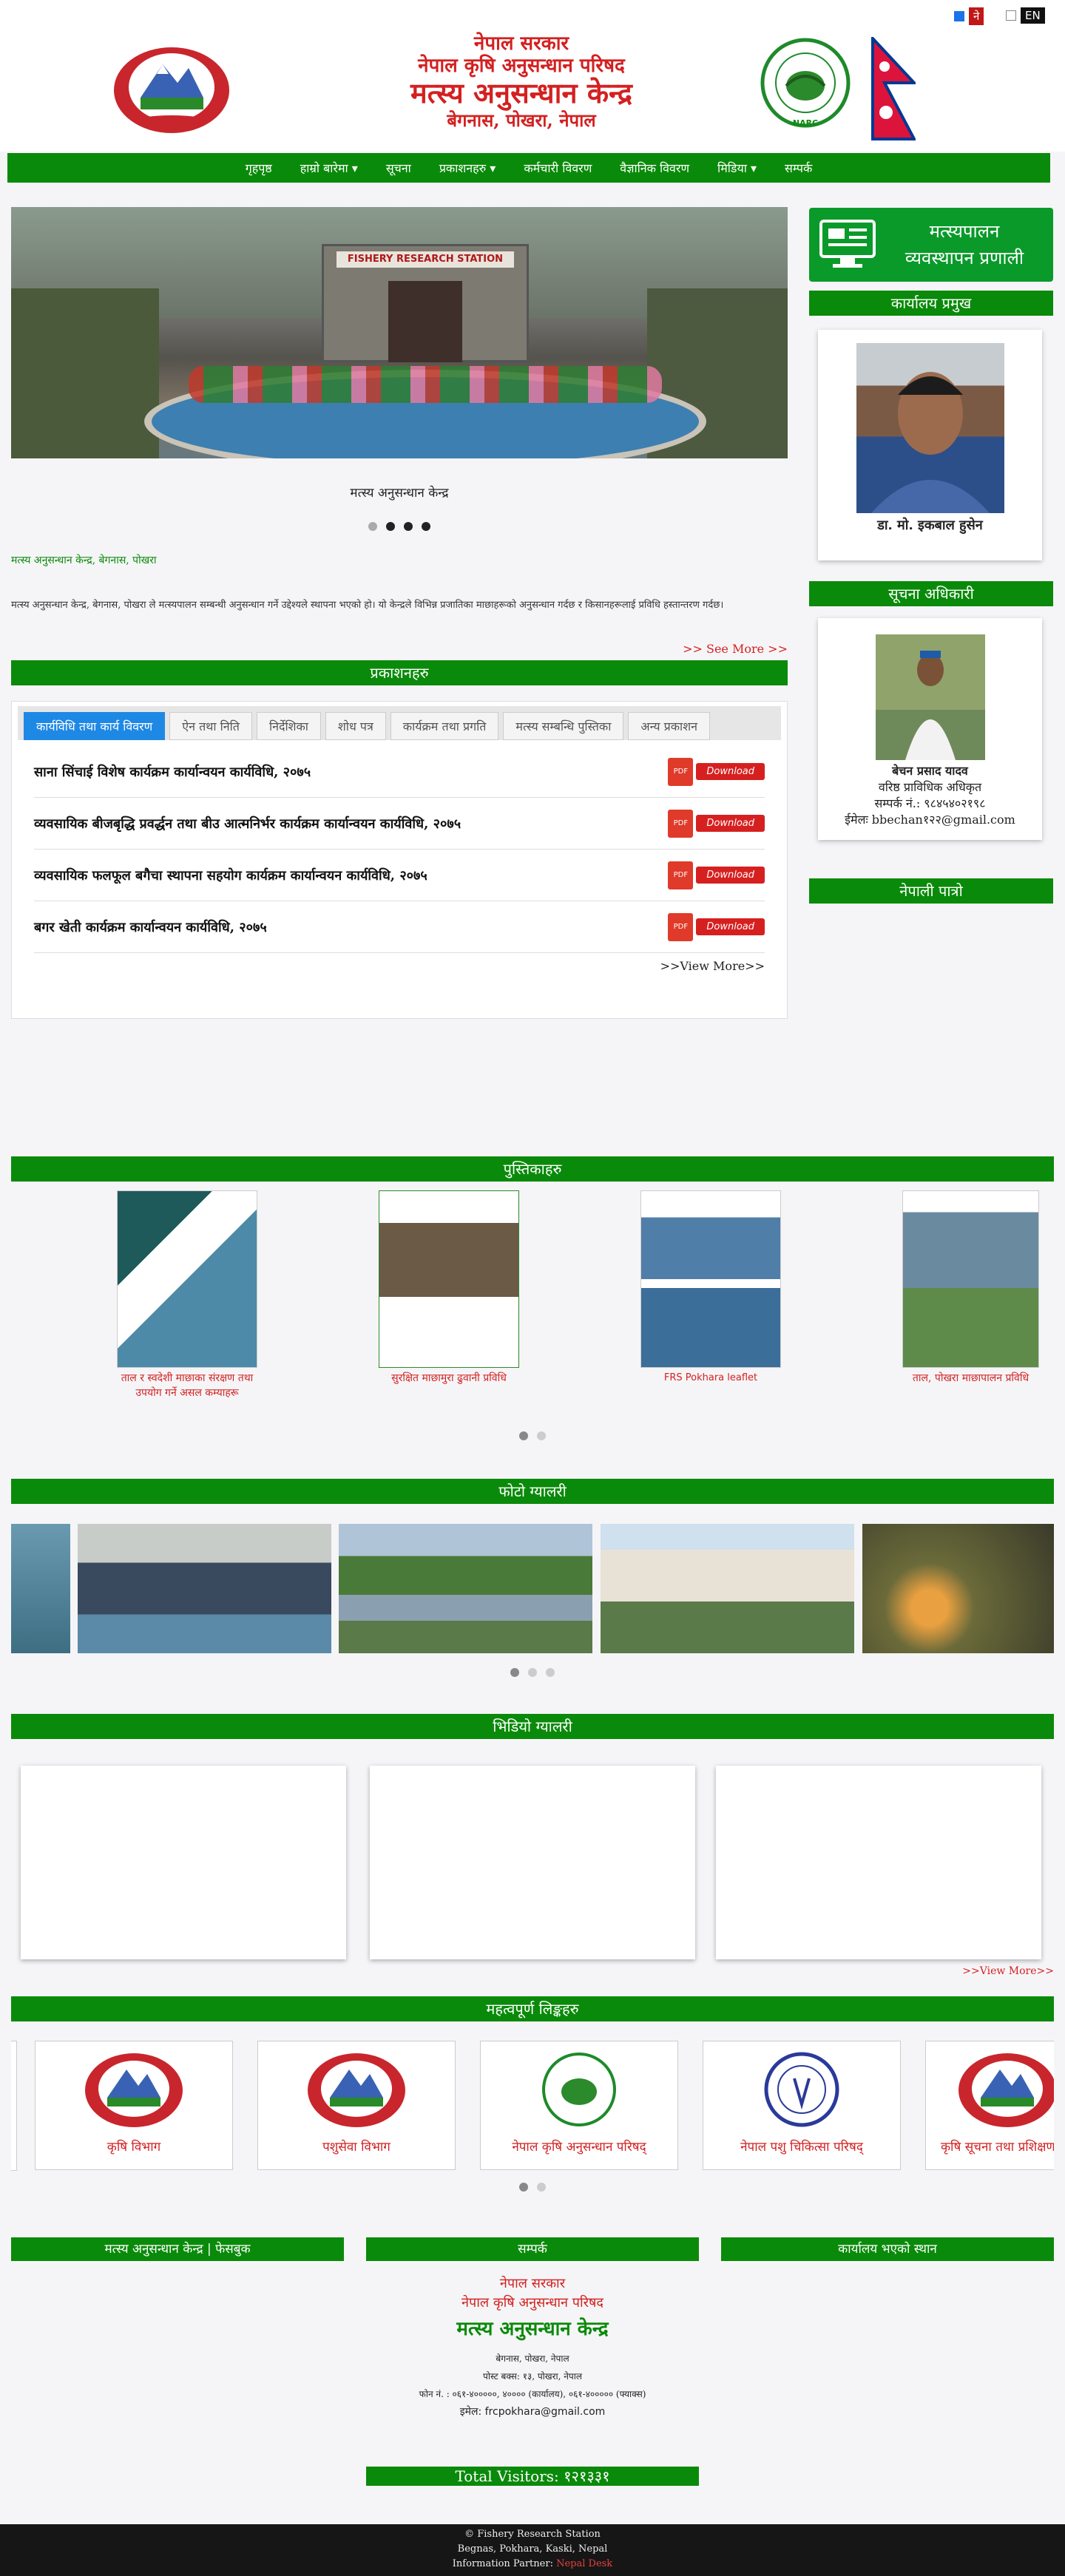 This screenshot has width=1065, height=2576. I want to click on link-card: नेपाल कृषि अनुसन्धान परिषद्, so click(579, 2105).